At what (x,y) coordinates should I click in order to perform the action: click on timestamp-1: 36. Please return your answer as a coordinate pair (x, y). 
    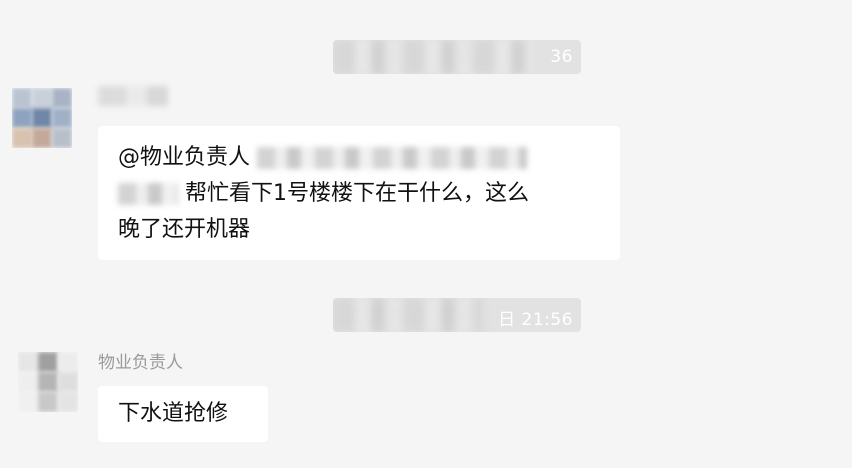
    Looking at the image, I should click on (457, 57).